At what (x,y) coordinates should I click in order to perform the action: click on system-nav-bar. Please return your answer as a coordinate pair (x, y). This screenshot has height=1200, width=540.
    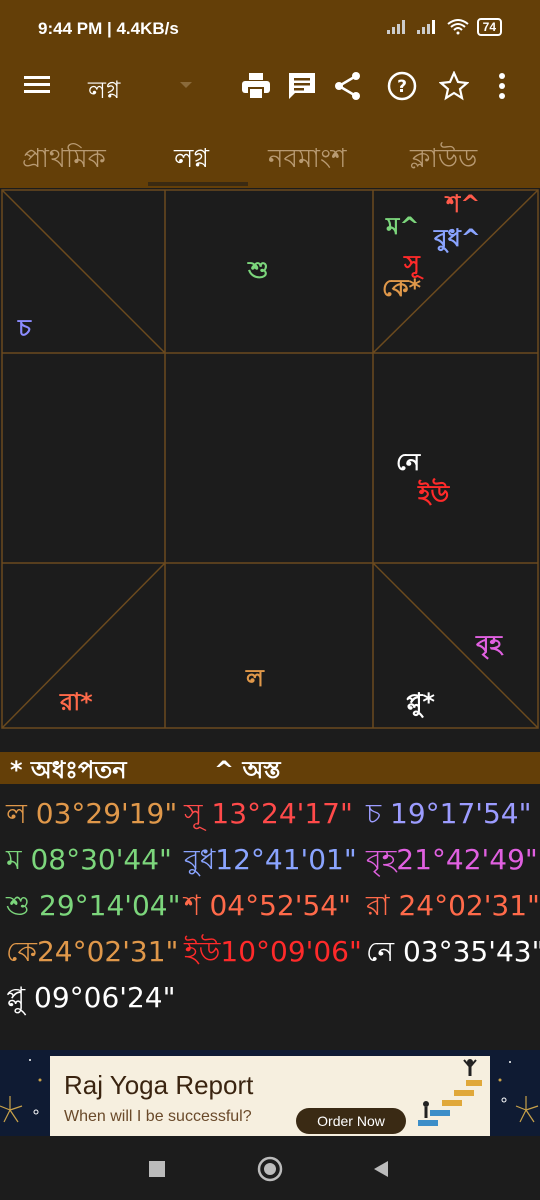
    Looking at the image, I should click on (270, 1168).